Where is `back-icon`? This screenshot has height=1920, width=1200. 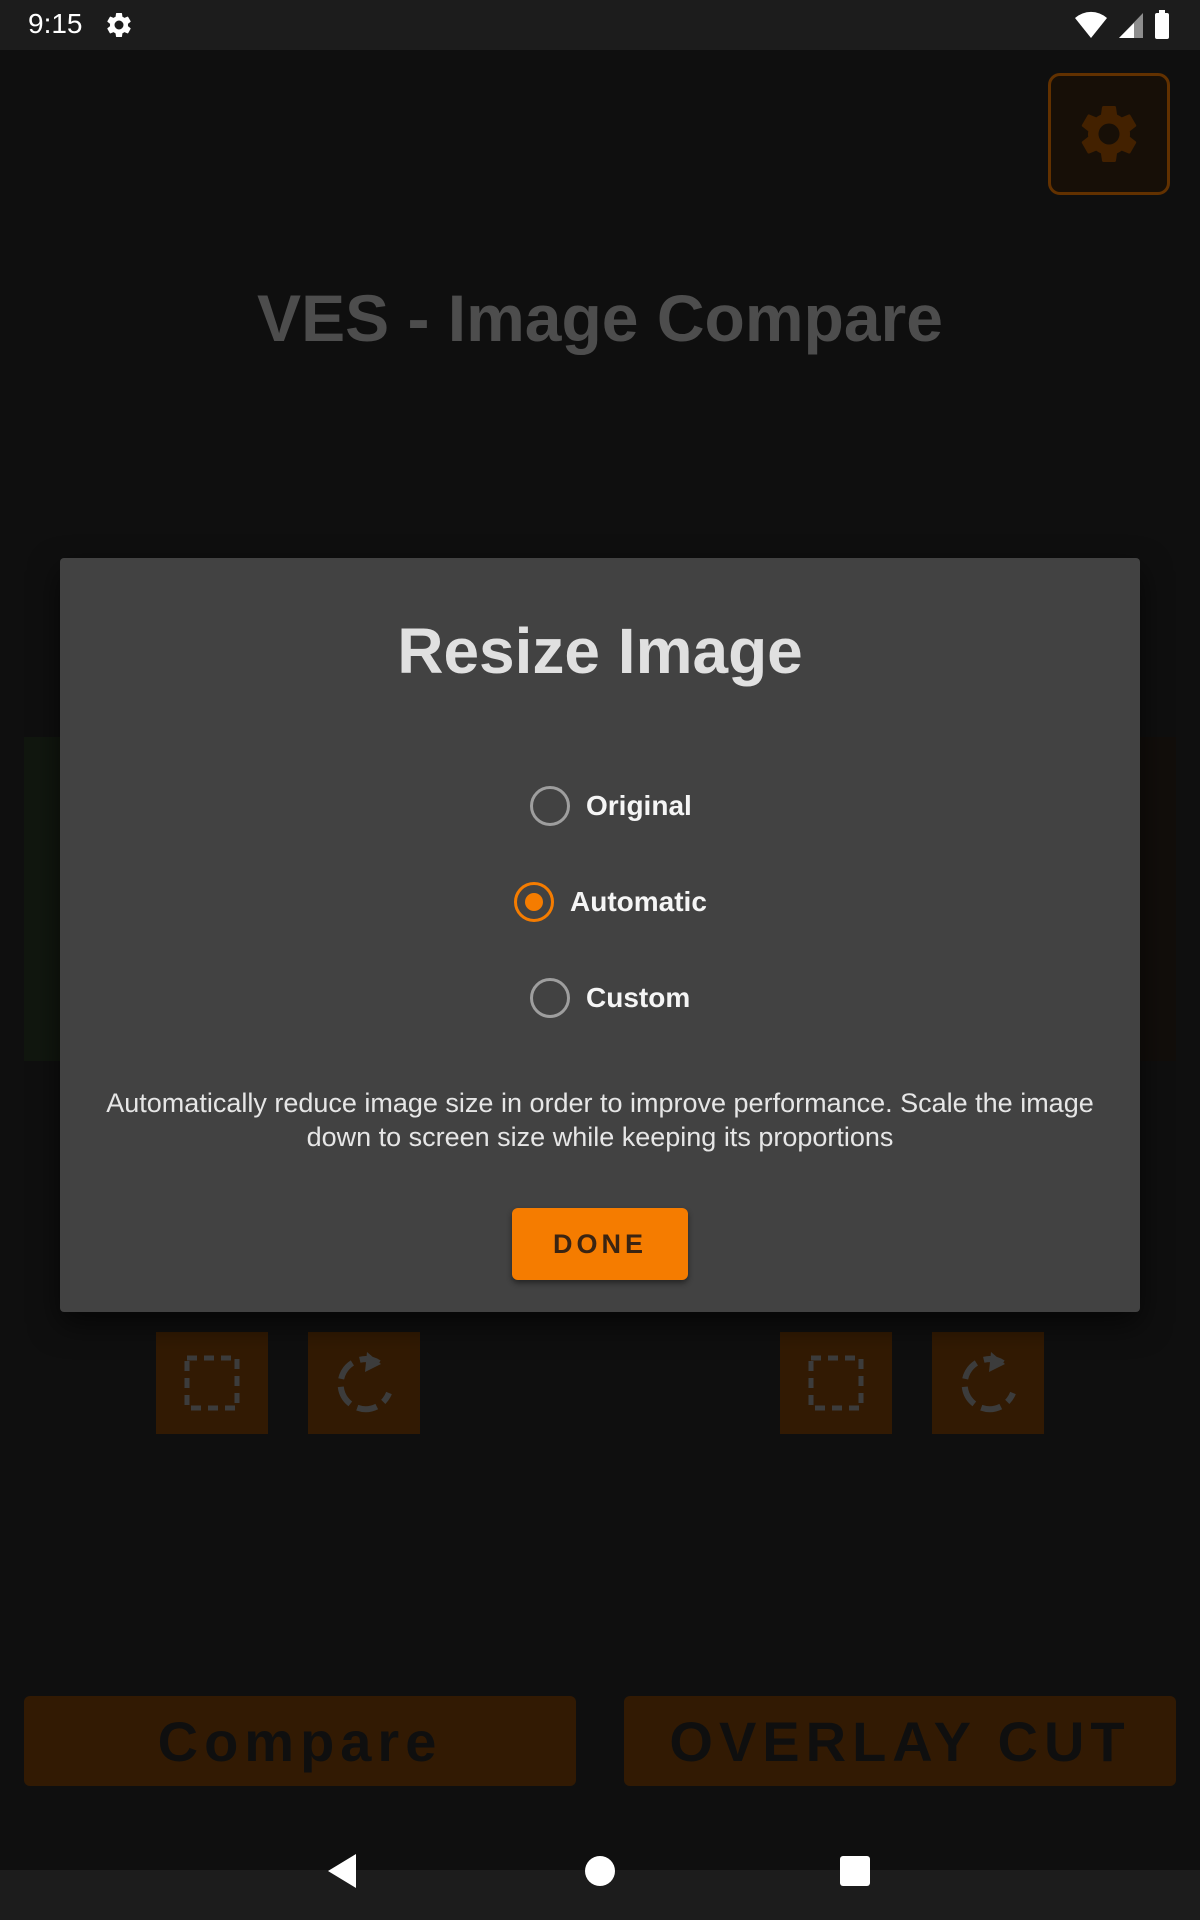 back-icon is located at coordinates (342, 1871).